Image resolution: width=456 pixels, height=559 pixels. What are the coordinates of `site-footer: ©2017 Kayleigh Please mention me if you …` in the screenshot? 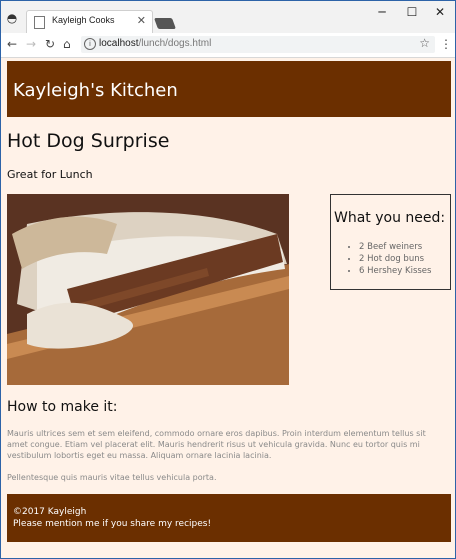 It's located at (229, 518).